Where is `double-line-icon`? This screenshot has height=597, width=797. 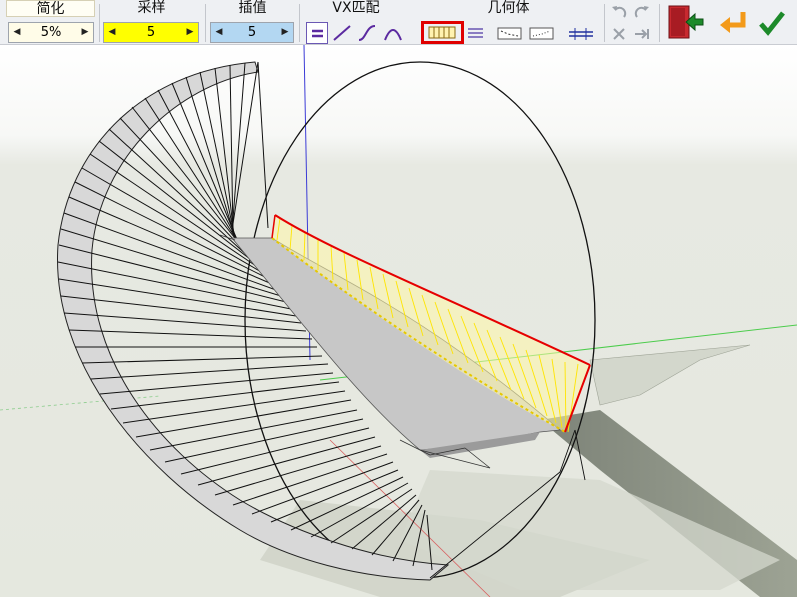
double-line-icon is located at coordinates (581, 34).